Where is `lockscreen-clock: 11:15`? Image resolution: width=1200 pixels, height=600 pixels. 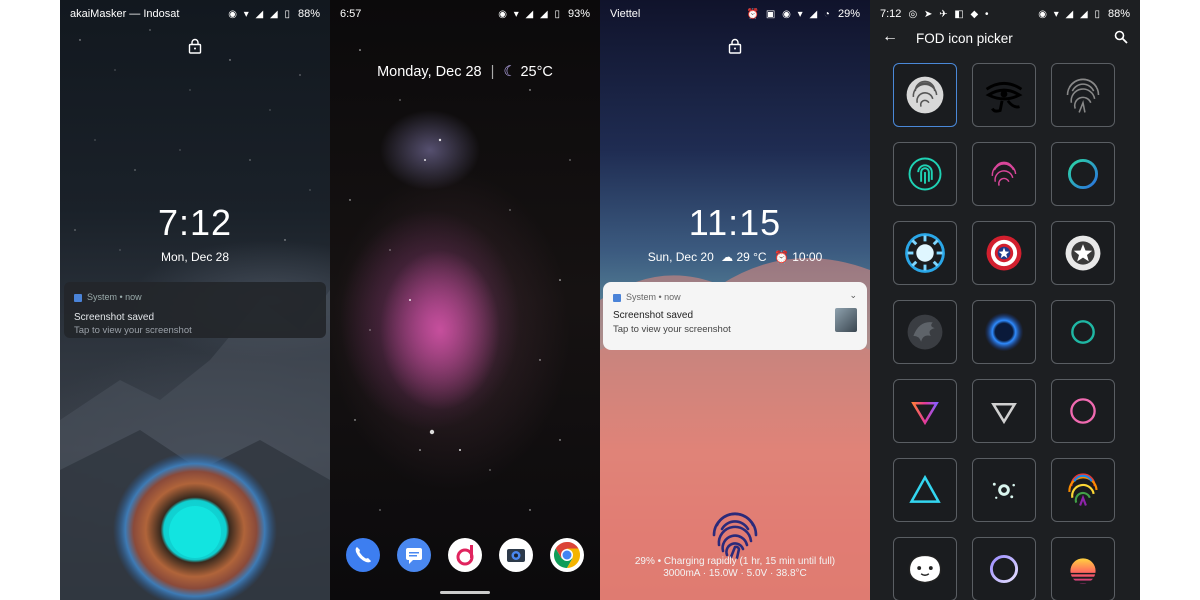
lockscreen-clock: 11:15 is located at coordinates (735, 222).